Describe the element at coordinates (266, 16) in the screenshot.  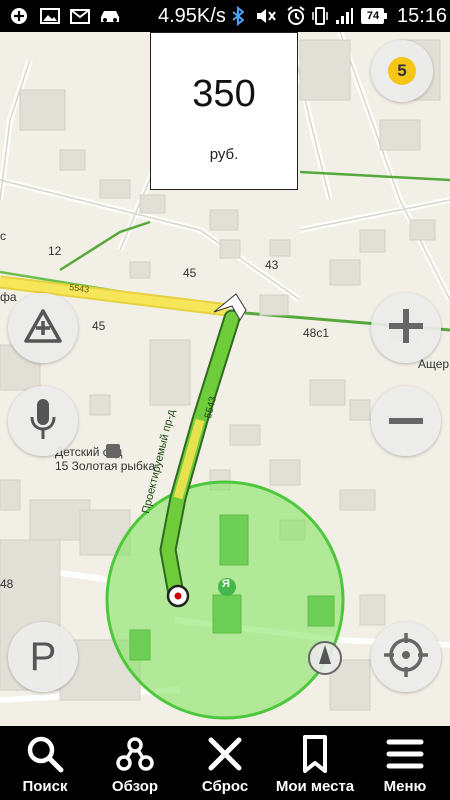
I see `mute-icon` at that location.